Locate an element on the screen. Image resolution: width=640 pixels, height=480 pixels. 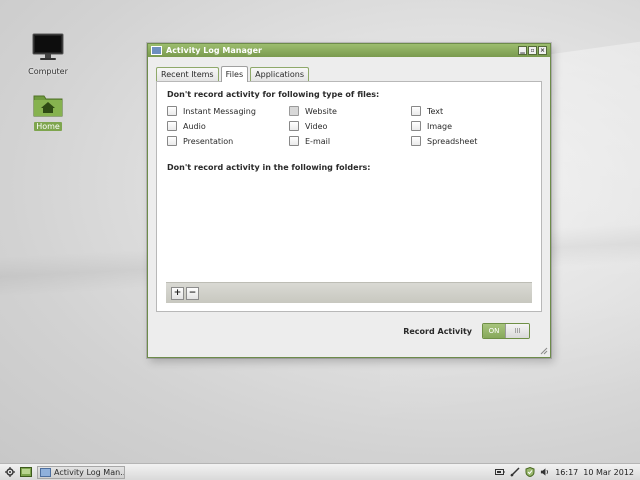
checkbox-email: E-mail is located at coordinates (350, 141).